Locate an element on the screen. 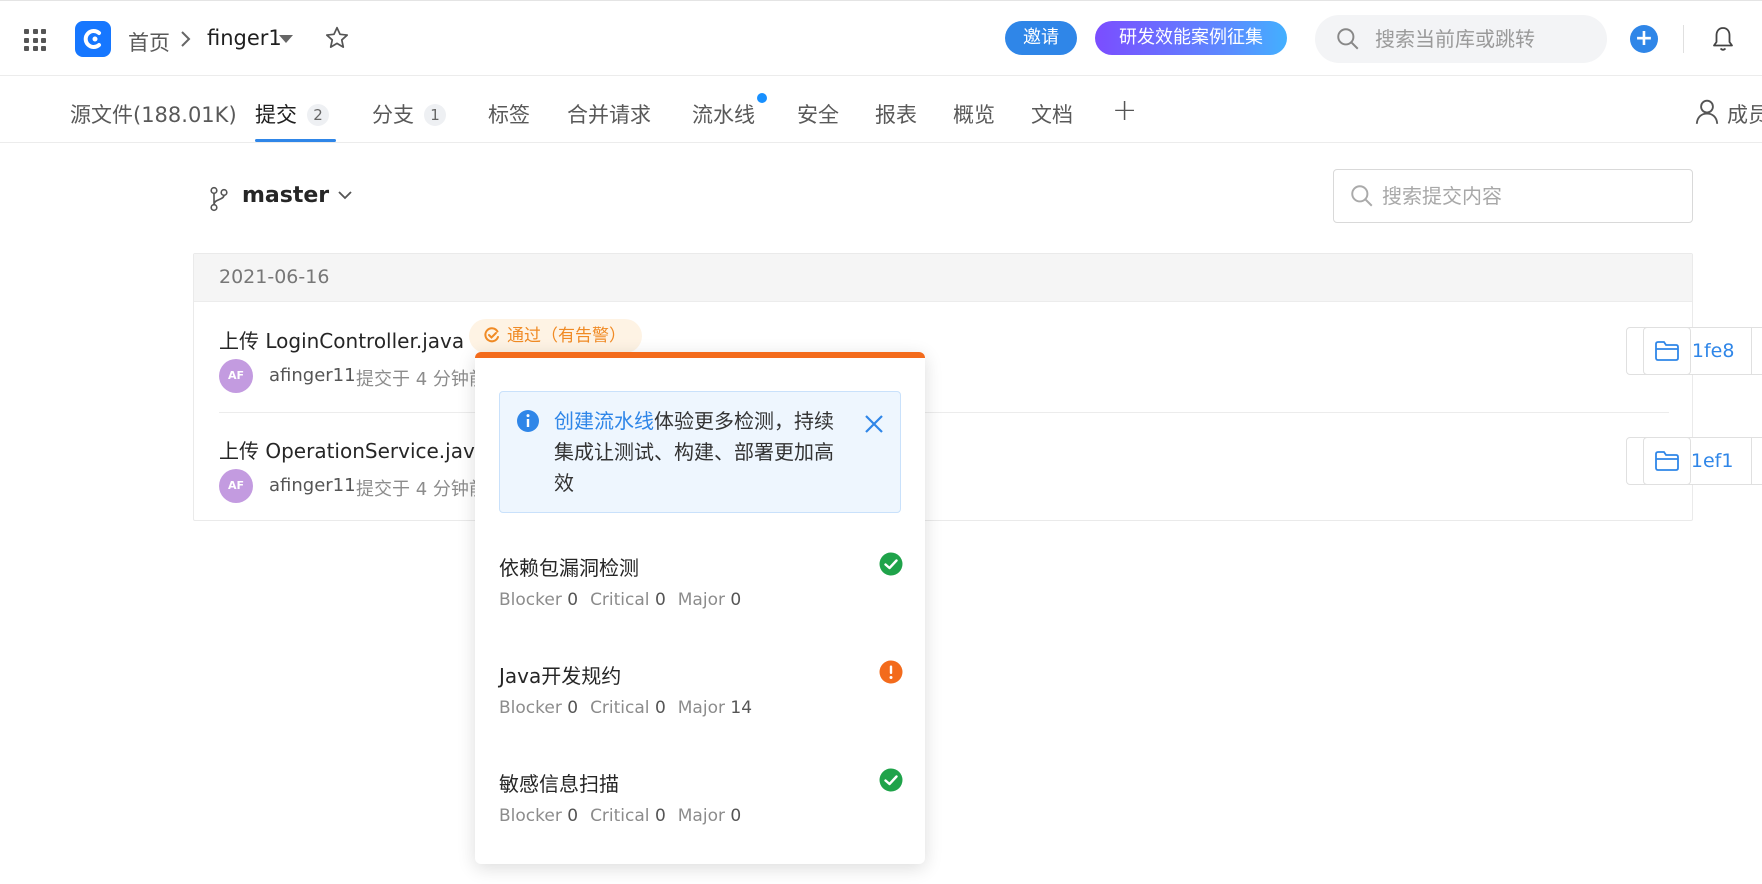 The width and height of the screenshot is (1762, 884). pipeline-notice-dot is located at coordinates (762, 98).